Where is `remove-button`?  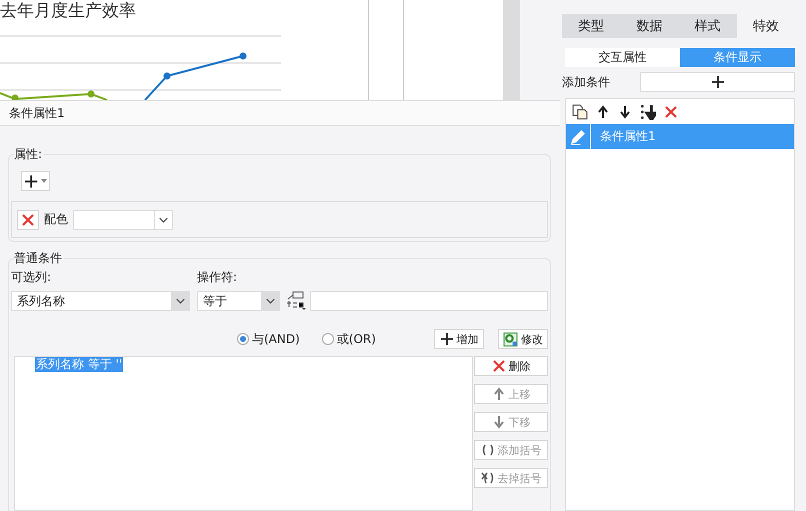
remove-button is located at coordinates (28, 220).